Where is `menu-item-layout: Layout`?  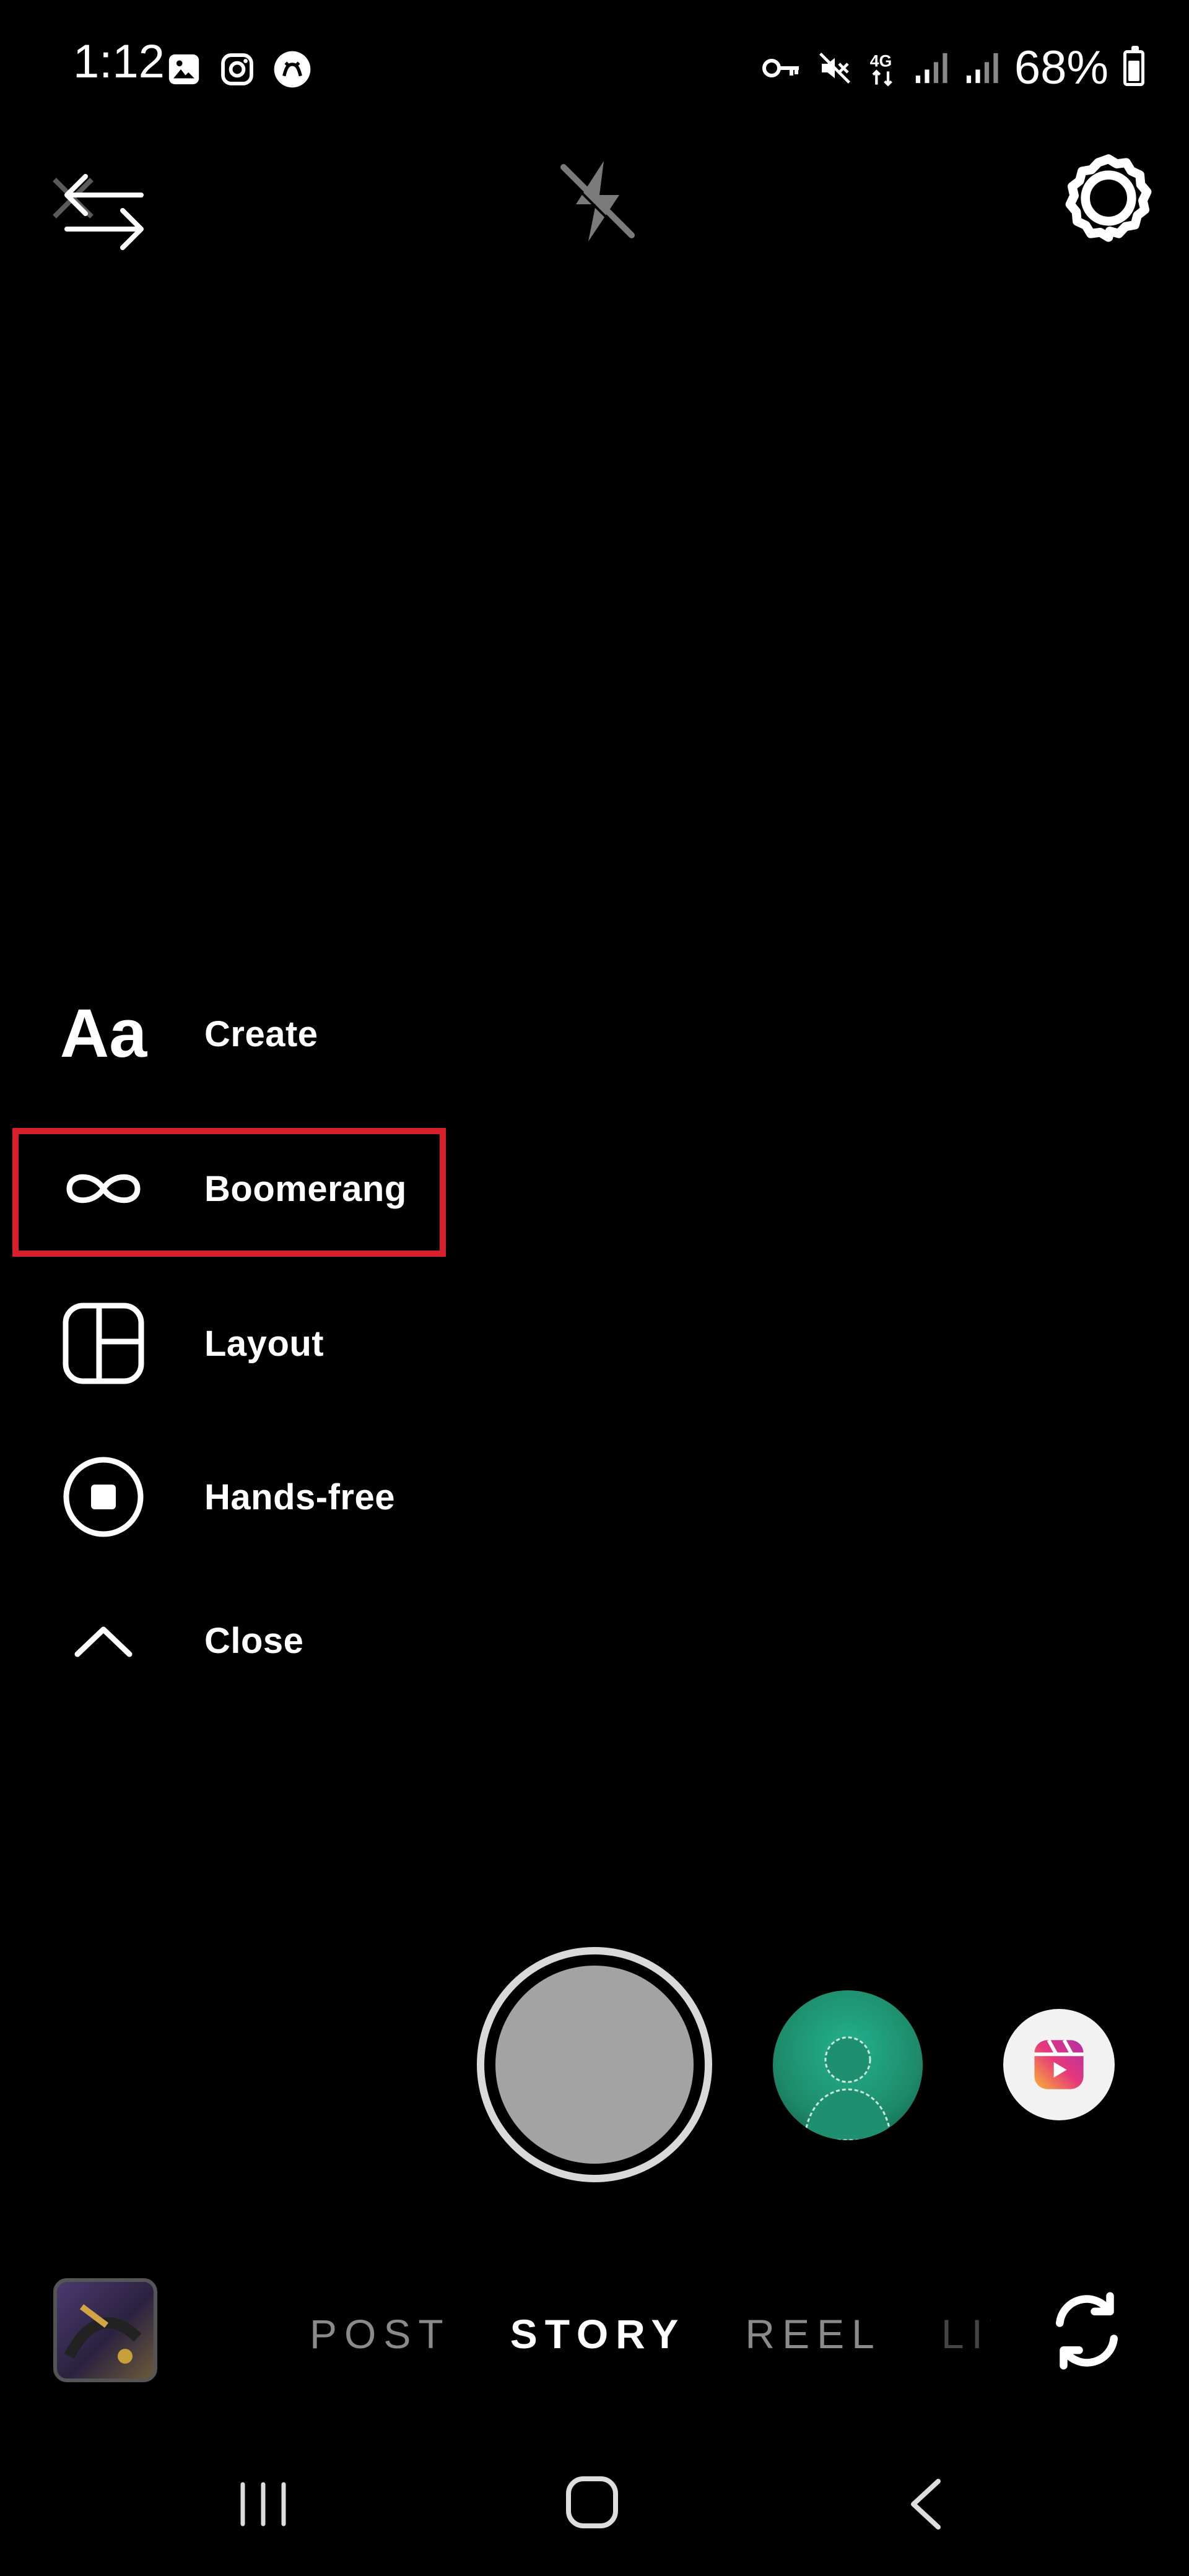
menu-item-layout: Layout is located at coordinates (235, 1343).